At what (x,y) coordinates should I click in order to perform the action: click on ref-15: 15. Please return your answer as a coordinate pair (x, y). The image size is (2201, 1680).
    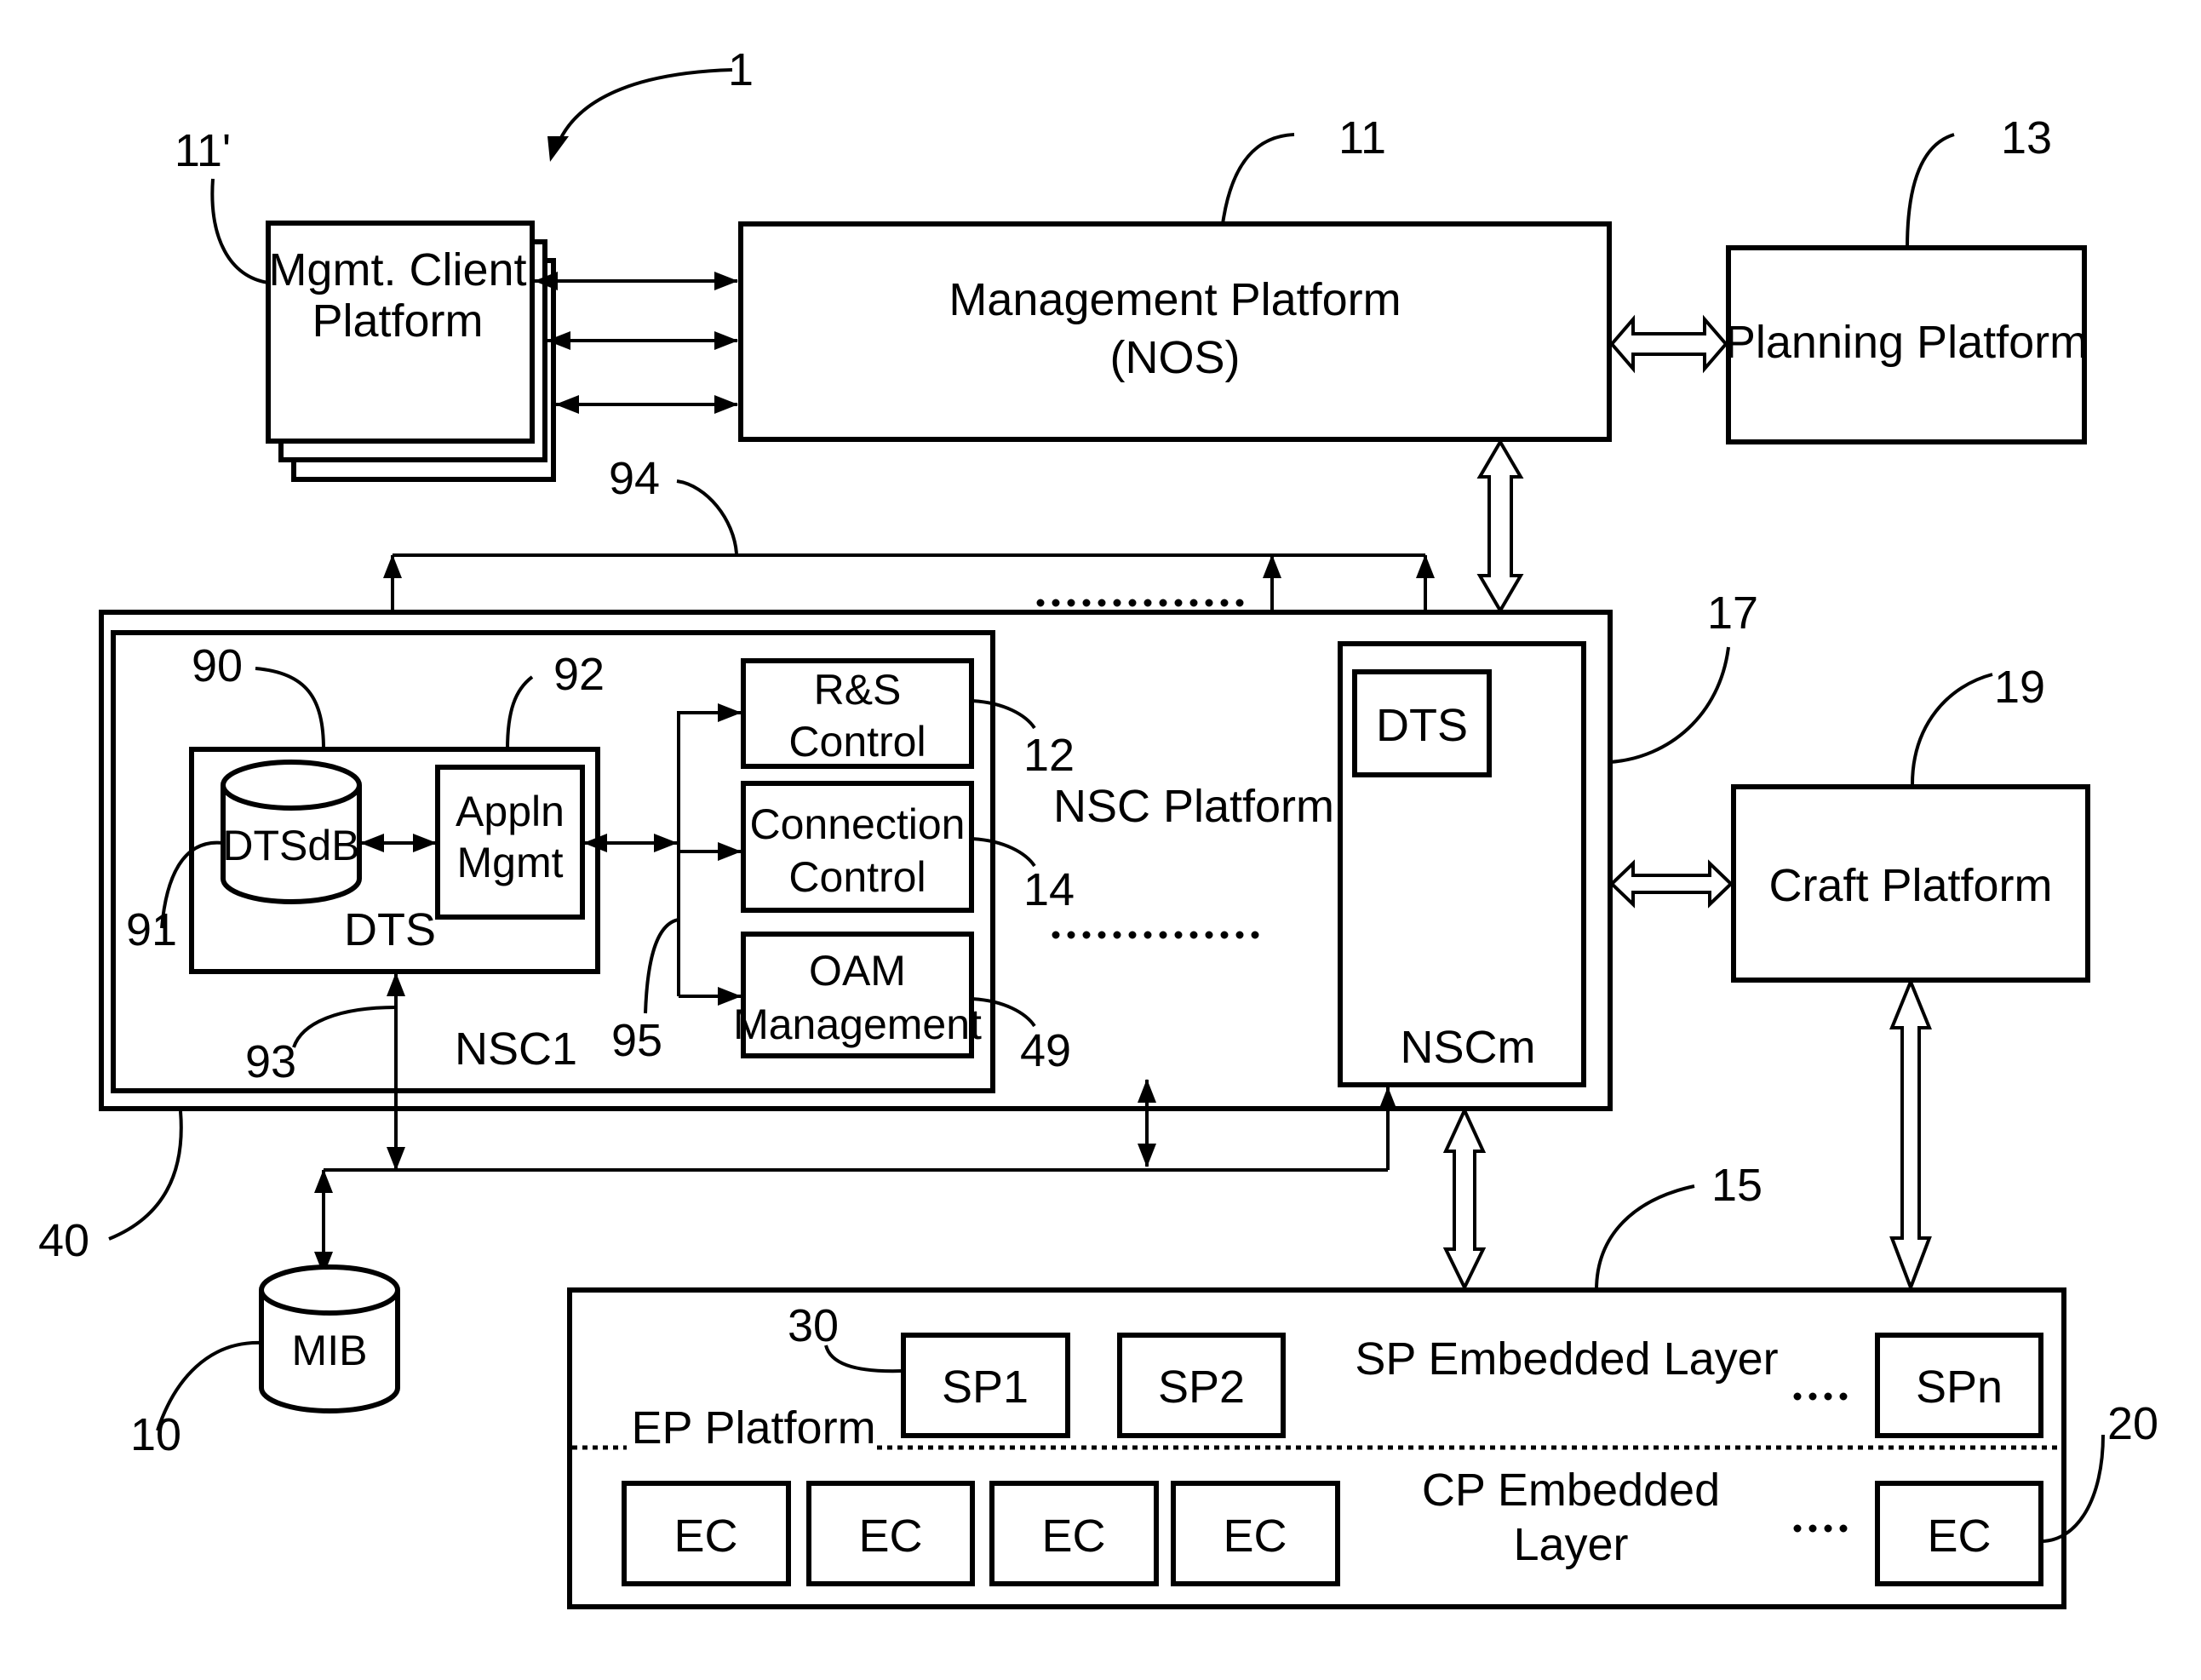
    Looking at the image, I should click on (1737, 1186).